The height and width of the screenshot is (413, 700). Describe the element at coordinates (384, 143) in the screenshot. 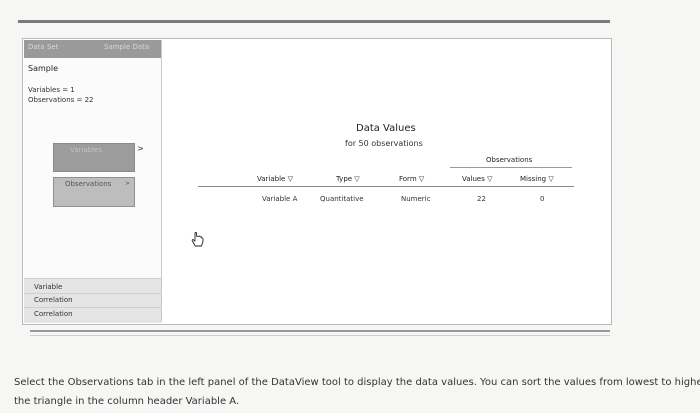

I see `data-values-subtitle: for 50 observations` at that location.